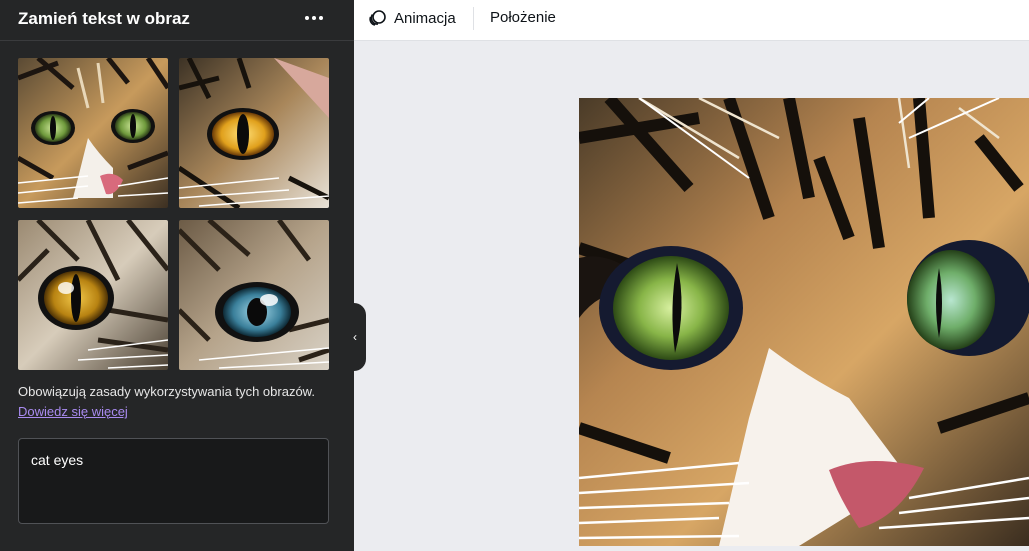 The width and height of the screenshot is (1029, 551). I want to click on cat-eye-blue-image, so click(254, 295).